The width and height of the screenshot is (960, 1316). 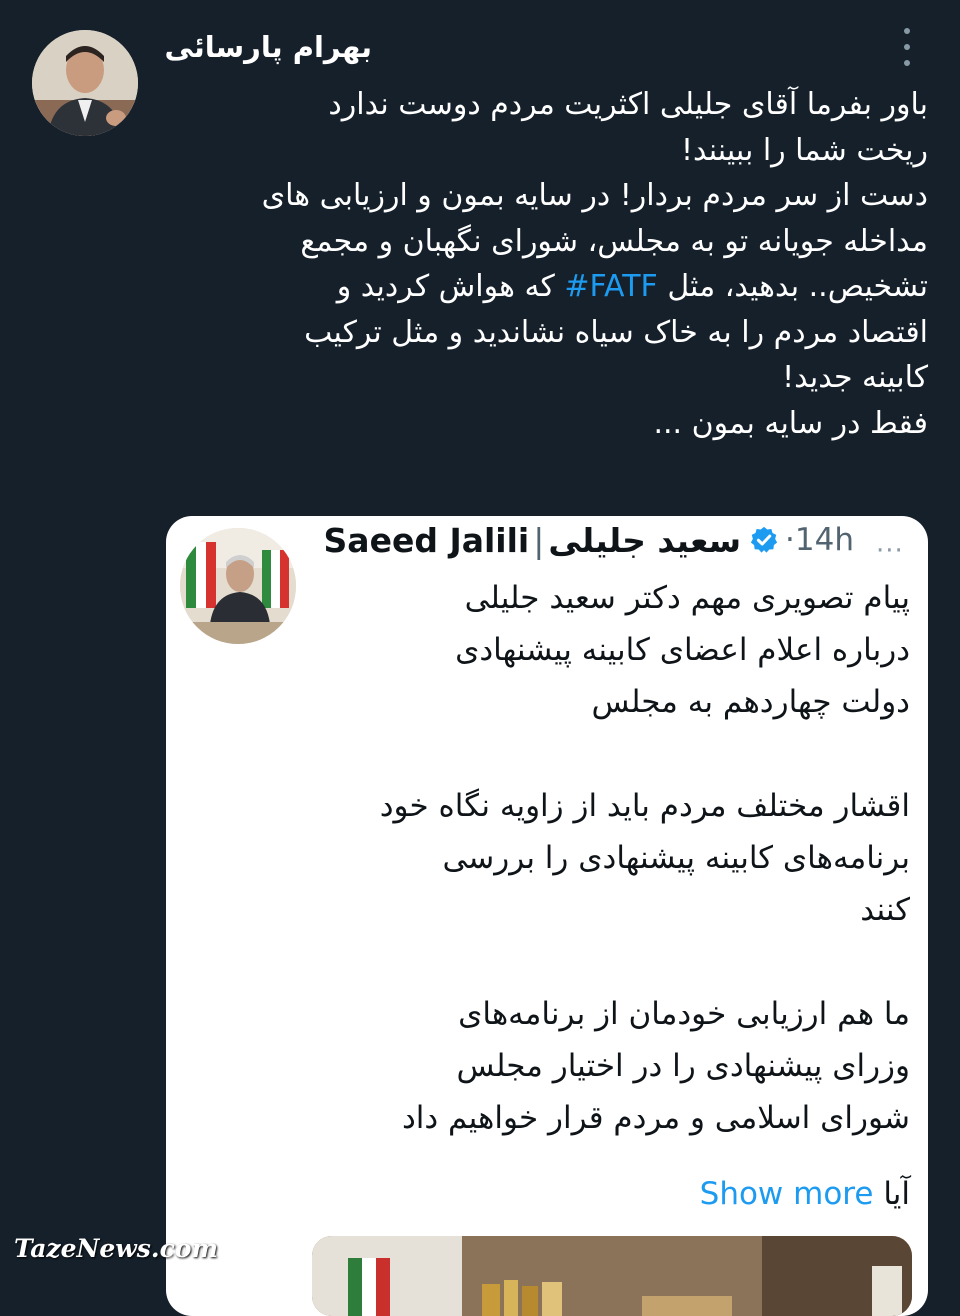 What do you see at coordinates (819, 540) in the screenshot?
I see `quoted-timestamp: ·14h` at bounding box center [819, 540].